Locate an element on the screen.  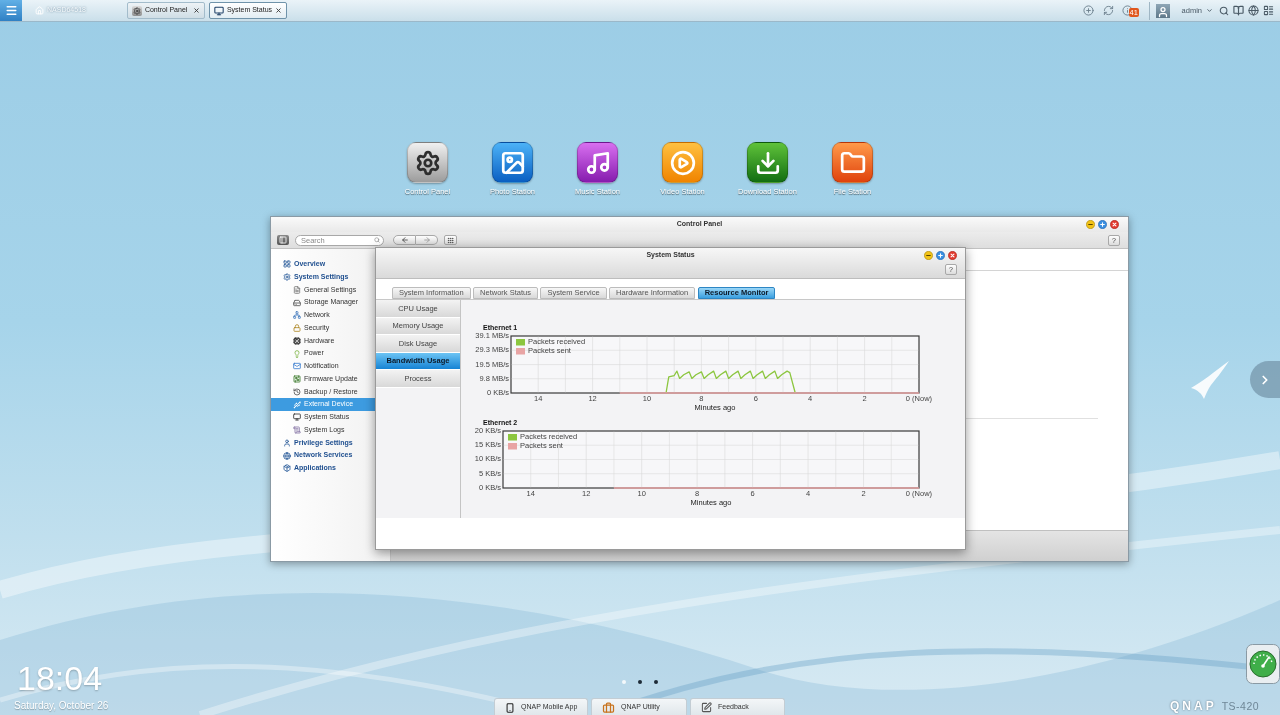
menu-icon is located at coordinates (11, 10).